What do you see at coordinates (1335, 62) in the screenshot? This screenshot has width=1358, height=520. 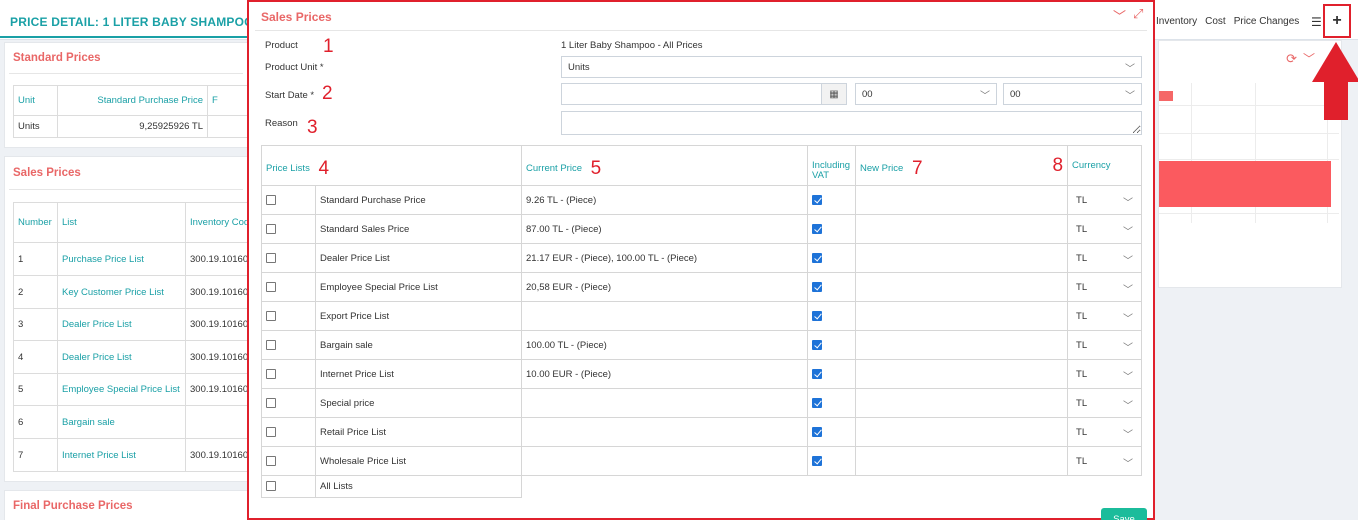 I see `annotation-arrow-head` at bounding box center [1335, 62].